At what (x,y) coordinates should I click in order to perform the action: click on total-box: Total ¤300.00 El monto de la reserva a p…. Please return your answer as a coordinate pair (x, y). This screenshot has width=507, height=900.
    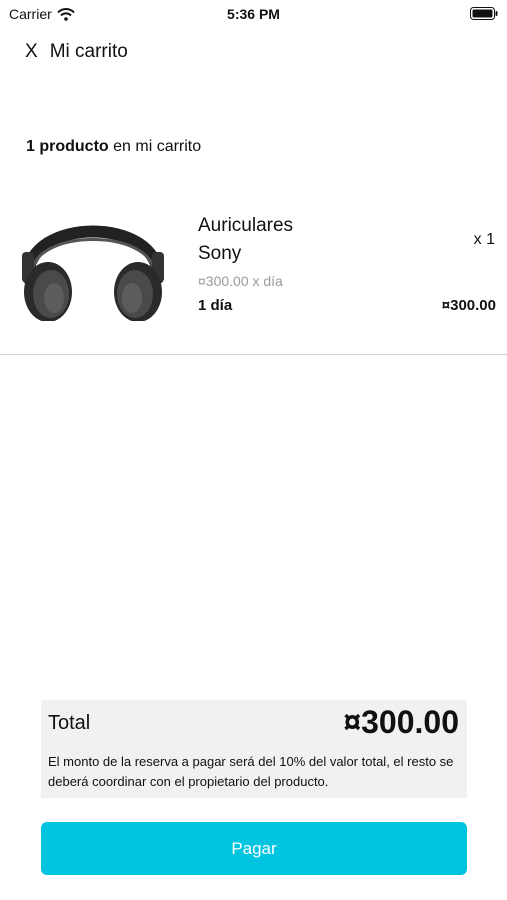
    Looking at the image, I should click on (254, 749).